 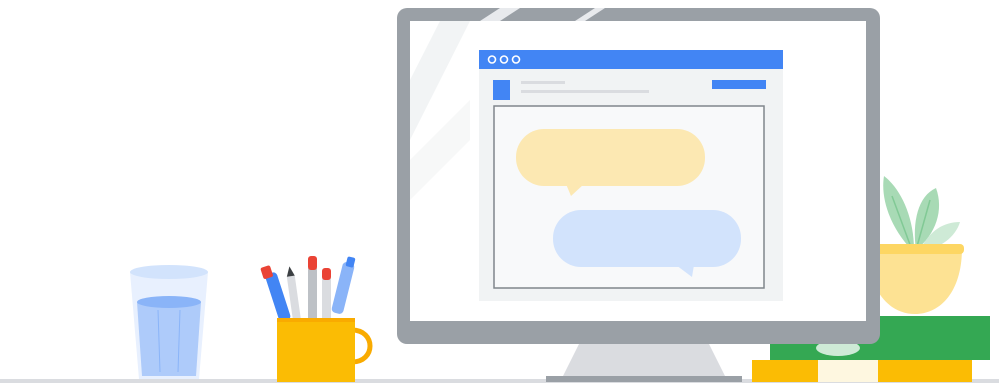 I want to click on avatar-placeholder, so click(x=501, y=90).